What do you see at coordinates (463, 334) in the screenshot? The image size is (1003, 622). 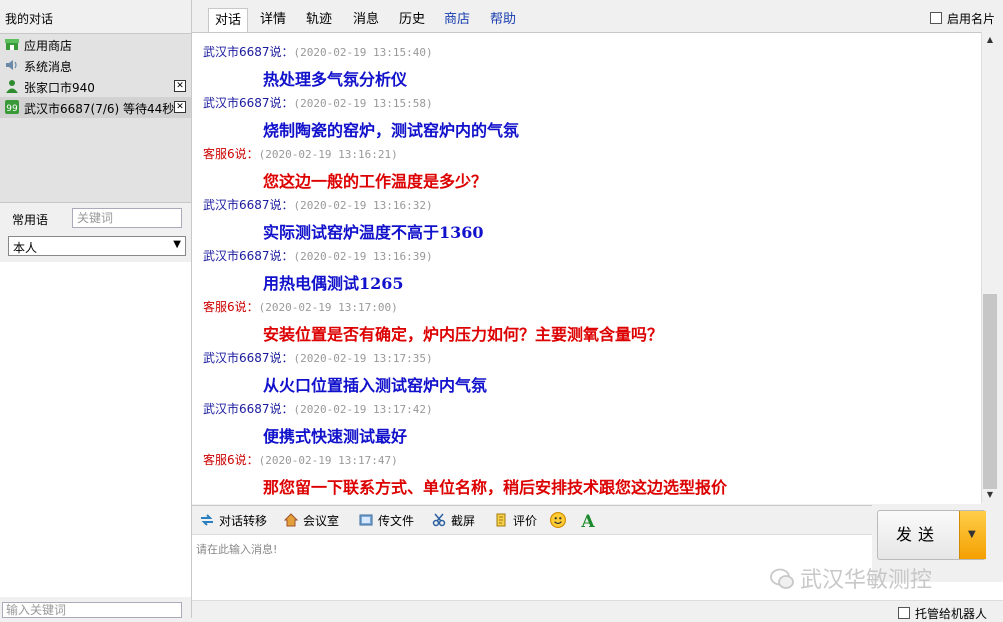 I see `message-text: 安装位置是否有确定，炉内压力如何？主要测氧含量吗？` at bounding box center [463, 334].